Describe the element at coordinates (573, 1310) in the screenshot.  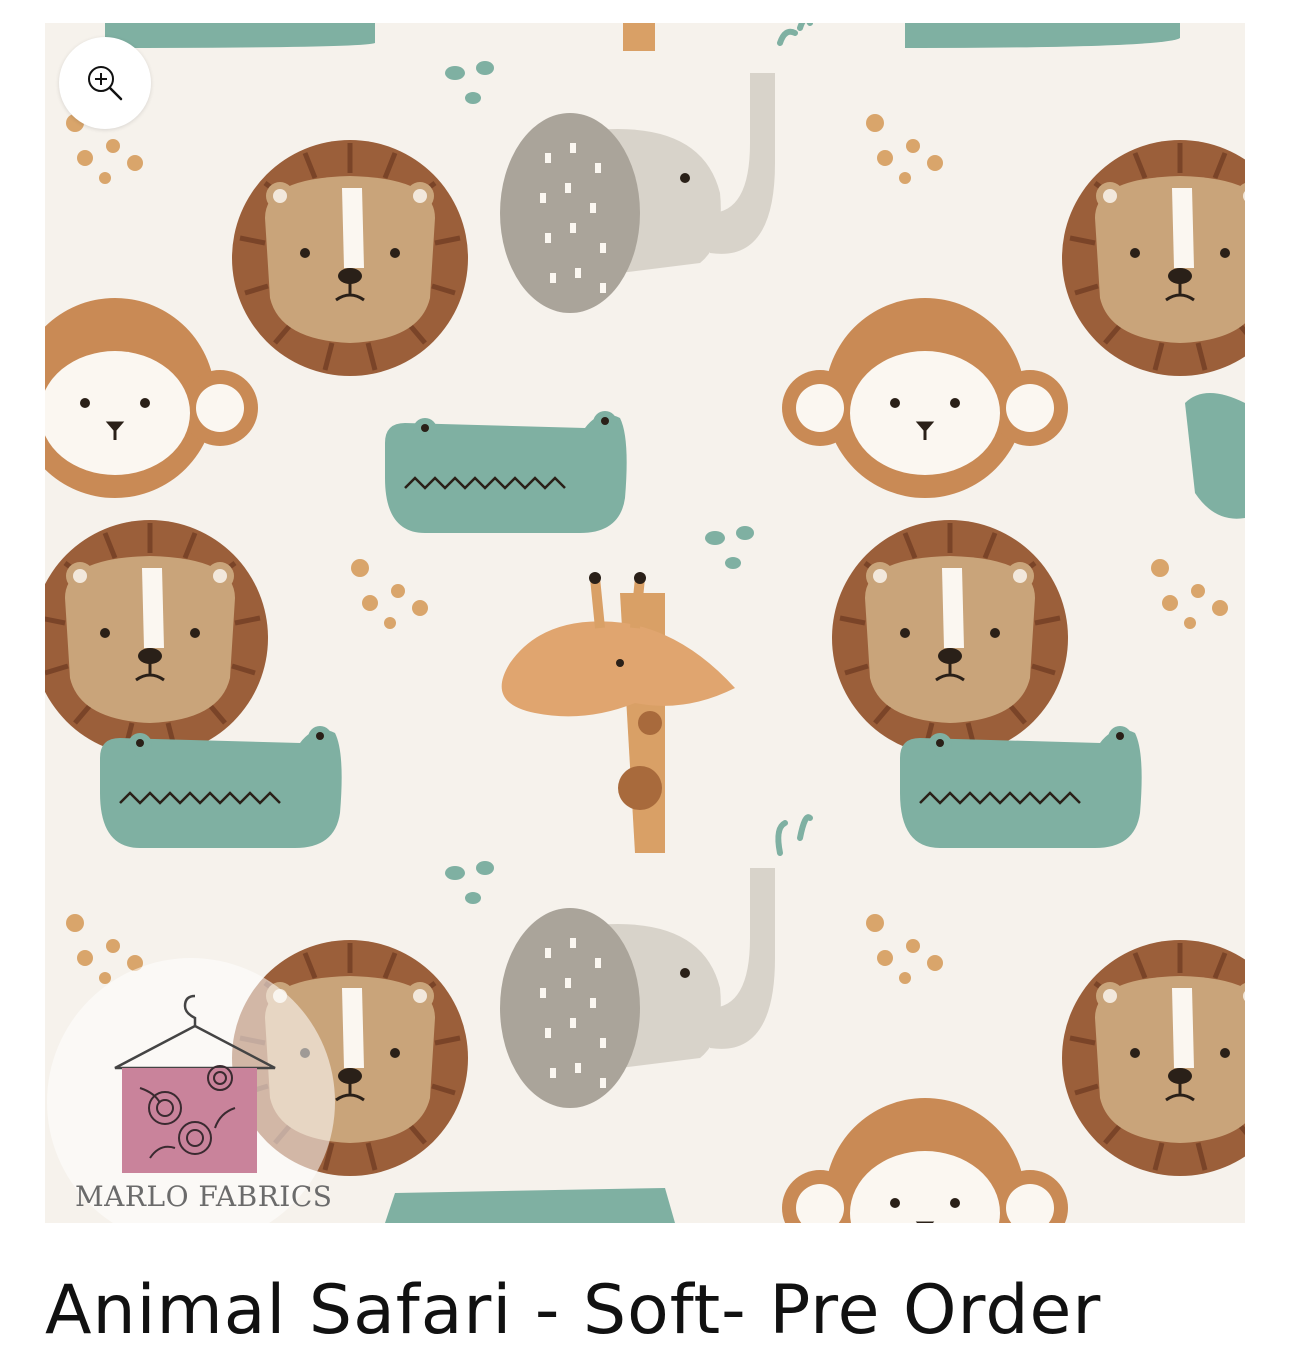
I see `product-title: Animal Safari - Soft- Pre Order` at that location.